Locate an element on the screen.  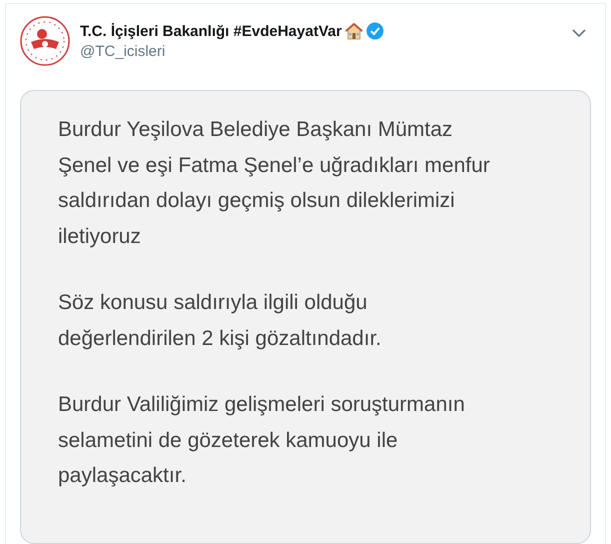
chevron-down-icon is located at coordinates (579, 33).